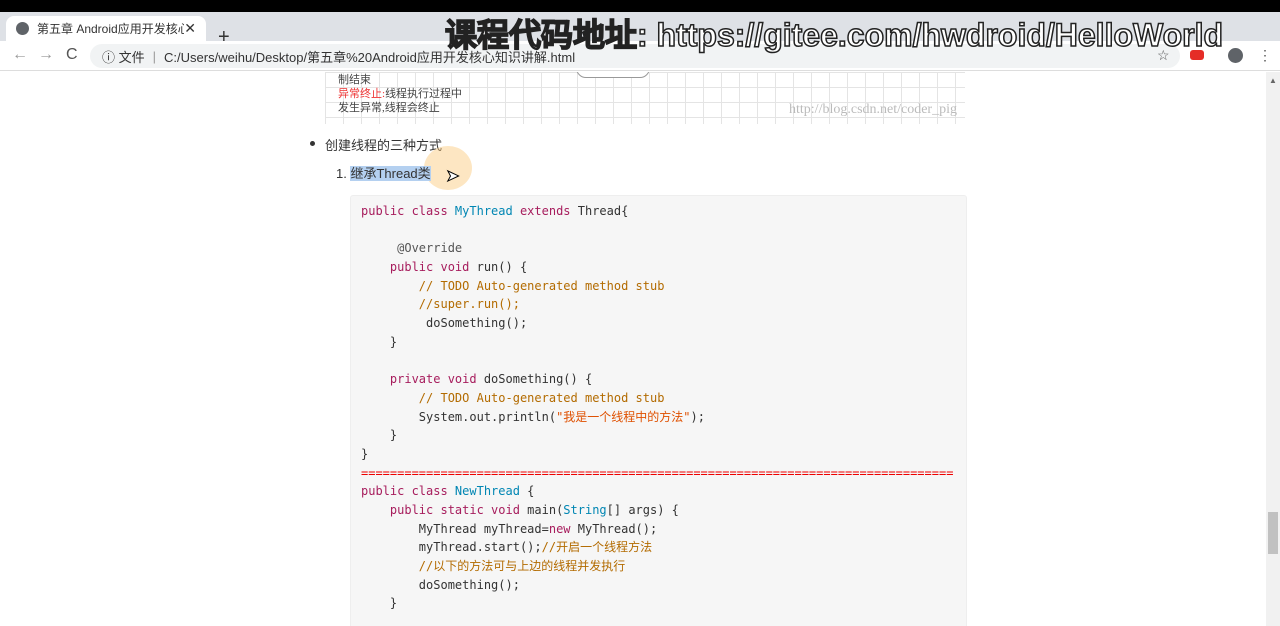  Describe the element at coordinates (111, 29) in the screenshot. I see `tab-title: 第五章 Android应用开发核心知识讲解` at that location.